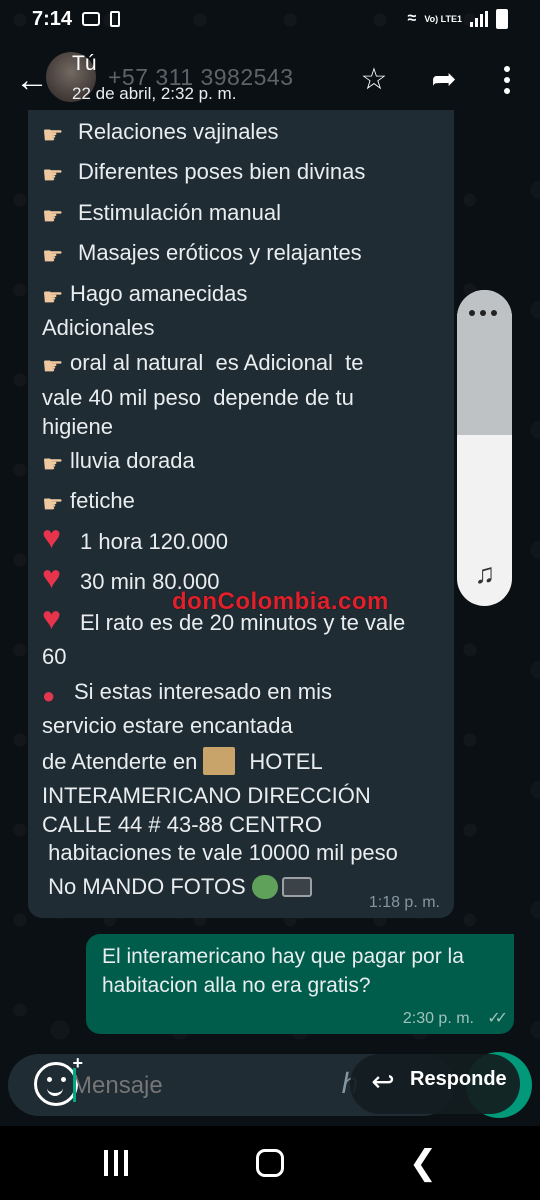 The width and height of the screenshot is (540, 1200). What do you see at coordinates (115, 19) in the screenshot?
I see `battery-saver-icon` at bounding box center [115, 19].